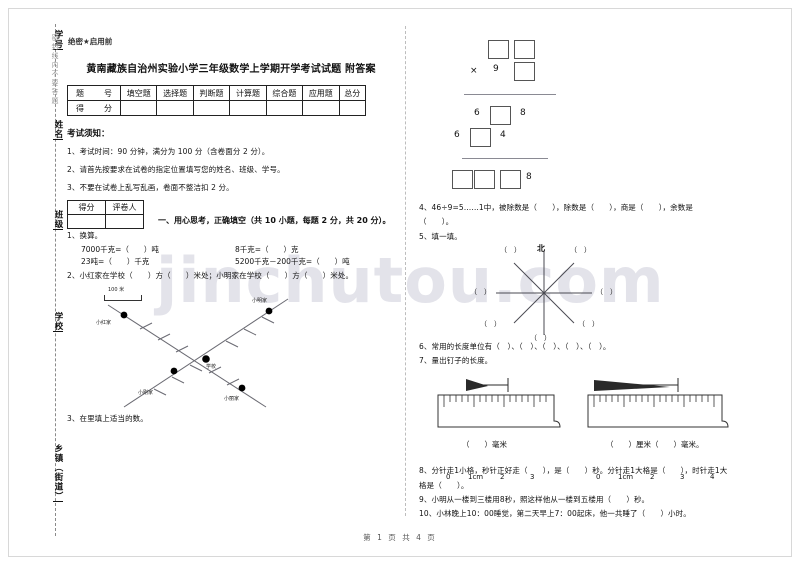 The width and height of the screenshot is (800, 565). I want to click on map-diagram-svg, so click(198, 352).